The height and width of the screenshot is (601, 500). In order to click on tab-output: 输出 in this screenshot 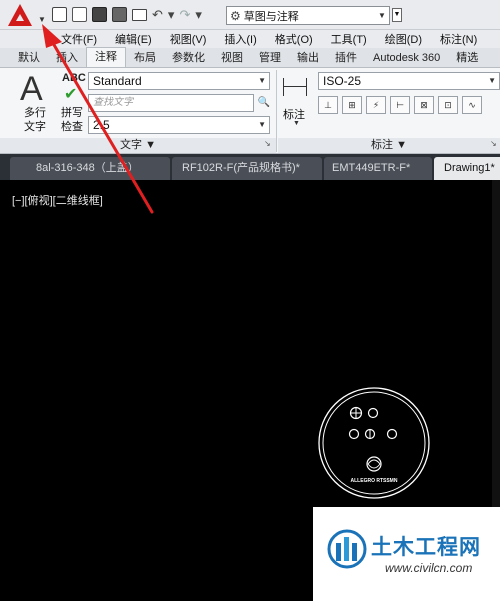, I will do `click(308, 58)`.